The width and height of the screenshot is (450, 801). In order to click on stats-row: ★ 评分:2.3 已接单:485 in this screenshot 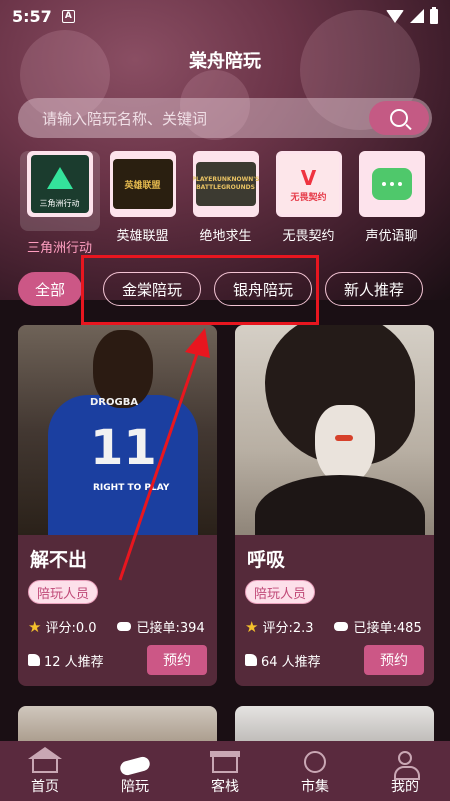, I will do `click(335, 627)`.